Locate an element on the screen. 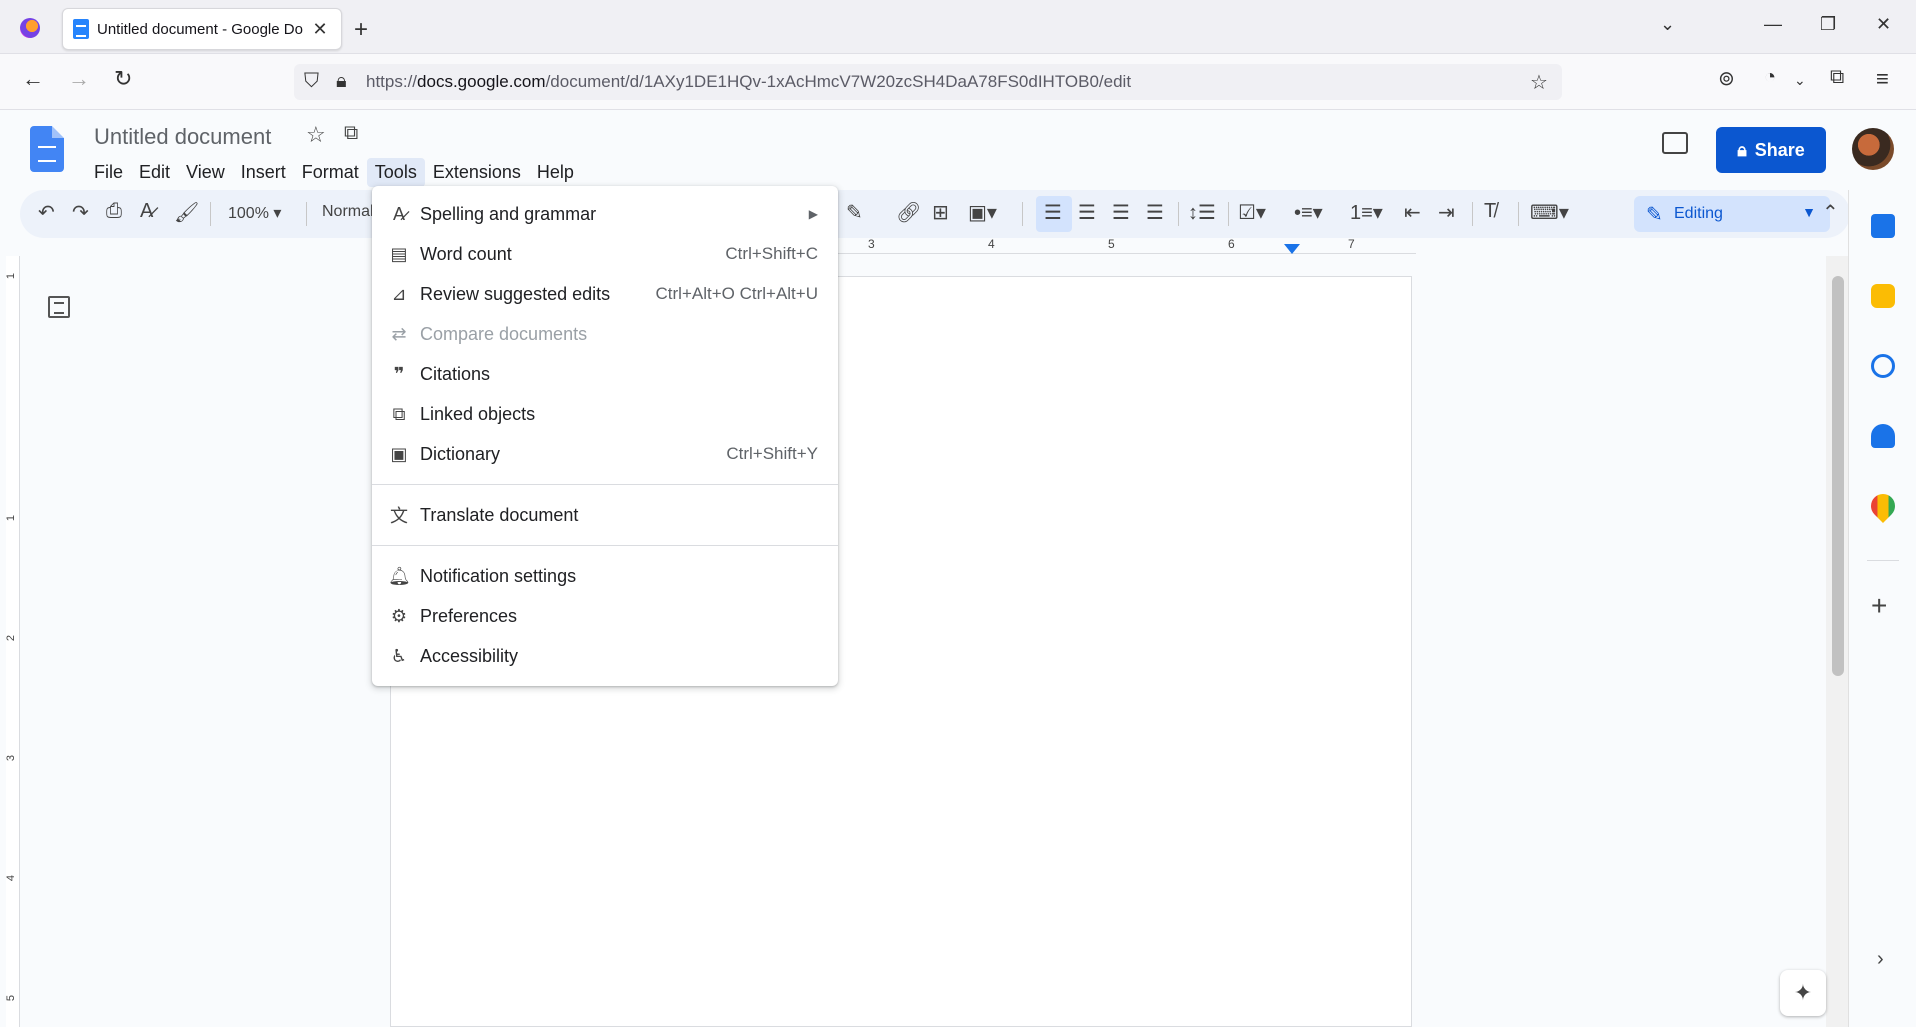 The height and width of the screenshot is (1027, 1916). reload-icon: ↻ is located at coordinates (123, 79).